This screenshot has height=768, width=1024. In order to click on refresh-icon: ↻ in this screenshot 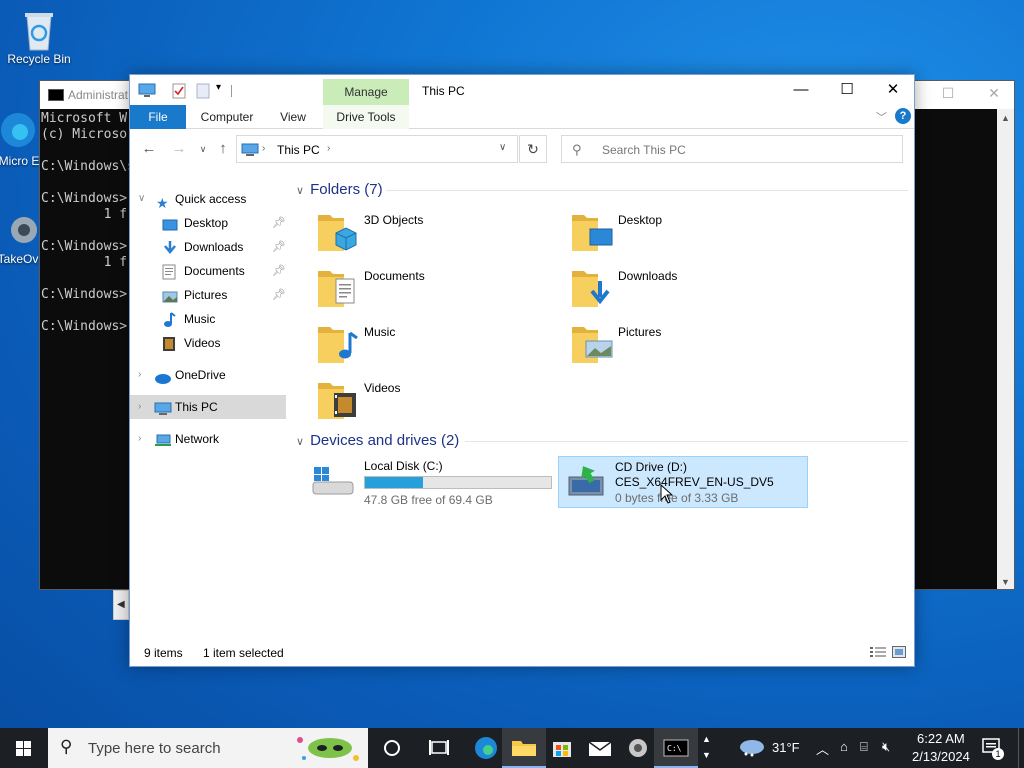, I will do `click(533, 149)`.